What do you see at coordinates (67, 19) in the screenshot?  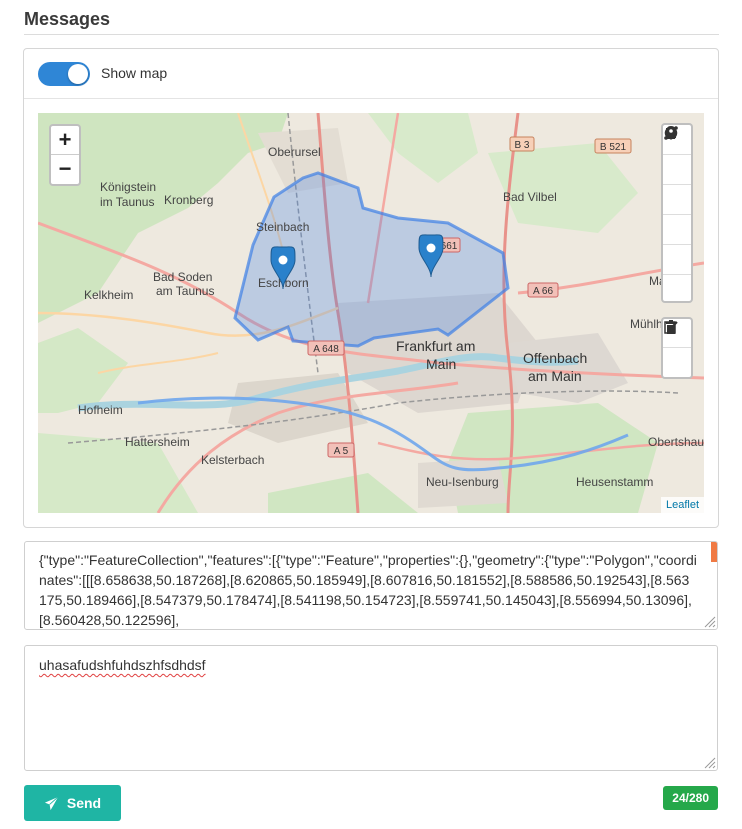 I see `page-title: Messages` at bounding box center [67, 19].